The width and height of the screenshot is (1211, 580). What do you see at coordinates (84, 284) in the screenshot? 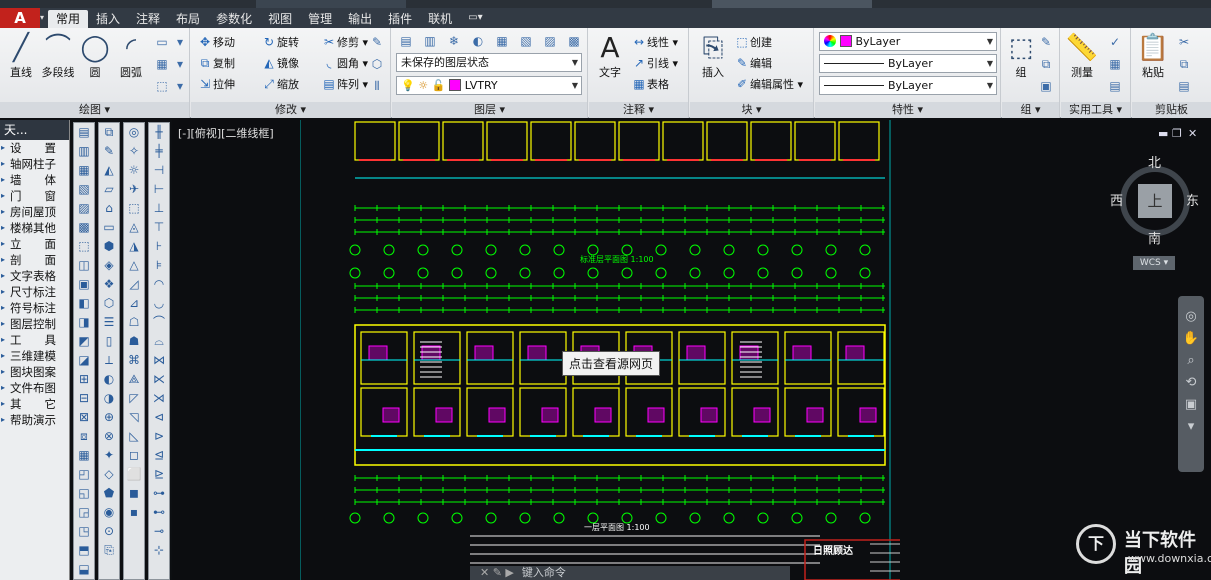
I see `toolbar-1-button-icon: ▣` at bounding box center [84, 284].